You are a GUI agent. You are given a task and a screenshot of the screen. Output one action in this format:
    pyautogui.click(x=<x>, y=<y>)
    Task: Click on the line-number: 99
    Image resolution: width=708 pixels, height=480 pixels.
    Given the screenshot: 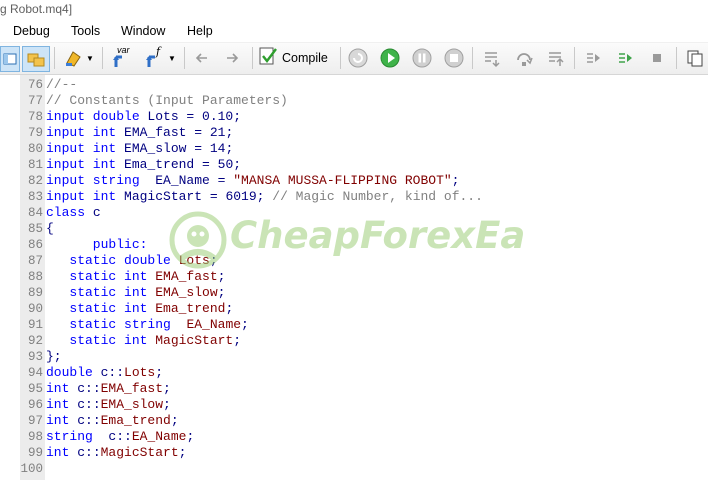 What is the action you would take?
    pyautogui.click(x=35, y=453)
    